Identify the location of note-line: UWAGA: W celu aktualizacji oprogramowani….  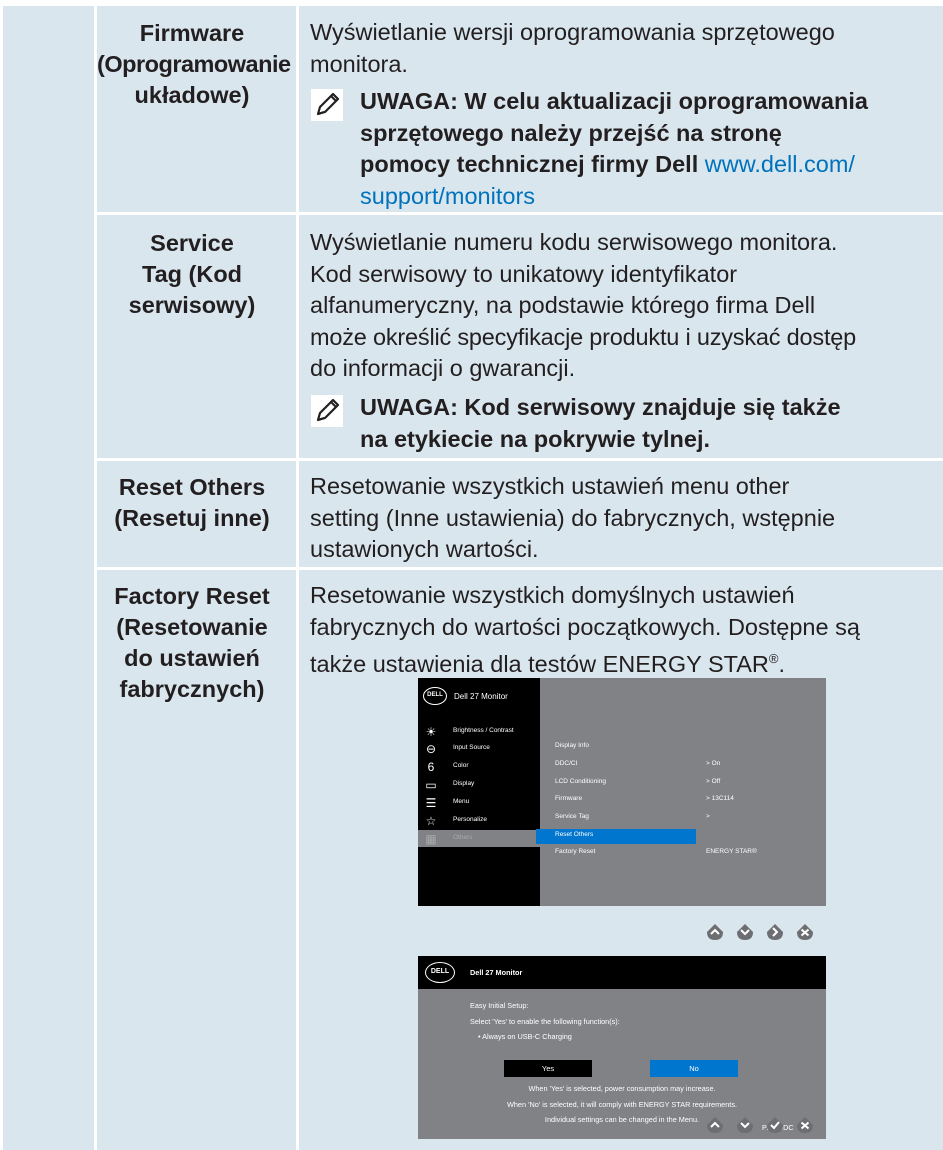
(614, 101).